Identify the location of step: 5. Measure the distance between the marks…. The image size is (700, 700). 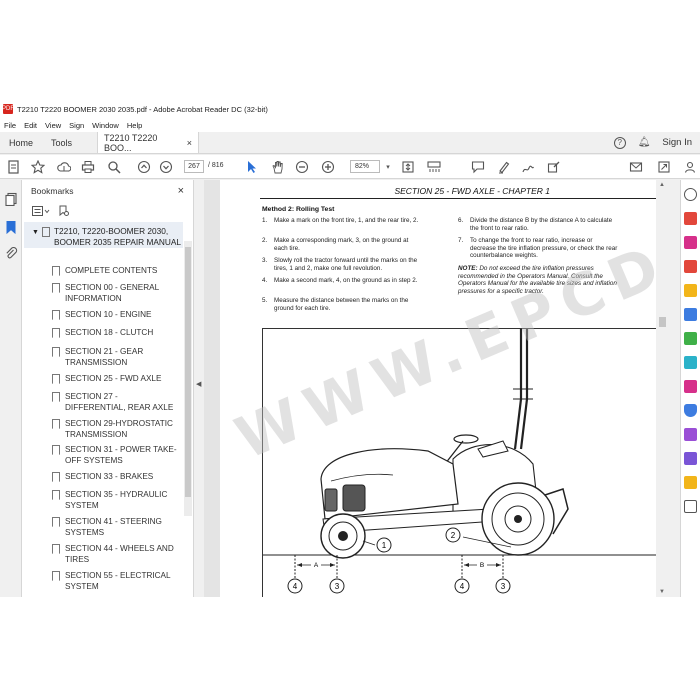
(342, 306).